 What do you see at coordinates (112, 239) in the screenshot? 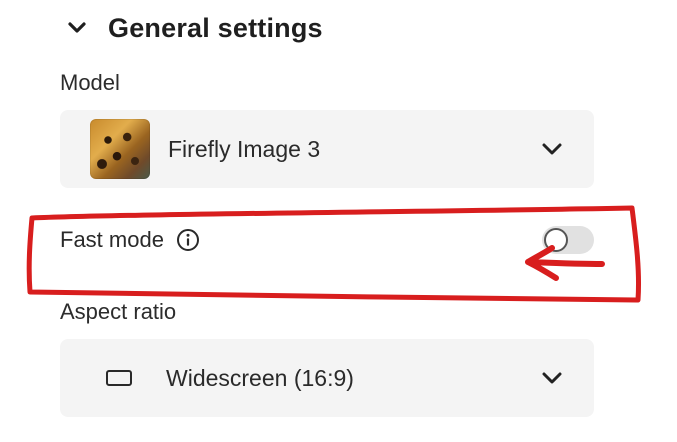
I see `fast-mode-label: Fast mode` at bounding box center [112, 239].